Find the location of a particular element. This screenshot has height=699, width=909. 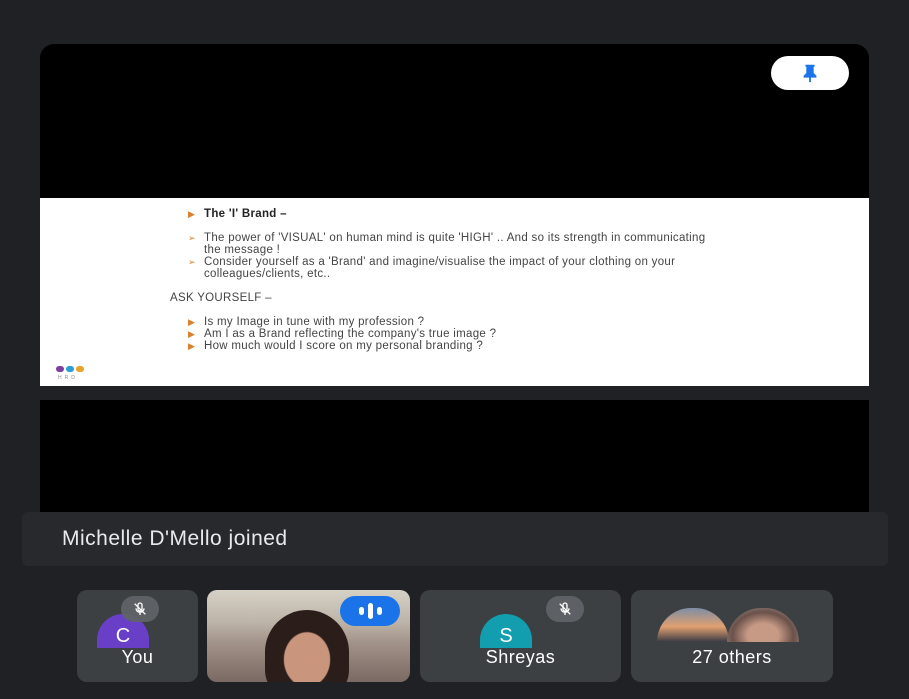

slide-bullet: Is my Image in tune with my profession ? is located at coordinates (314, 322).